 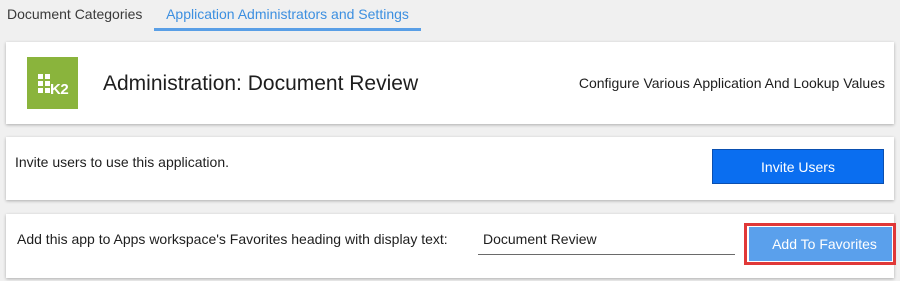 What do you see at coordinates (798, 166) in the screenshot?
I see `invite-users-button: Invite Users` at bounding box center [798, 166].